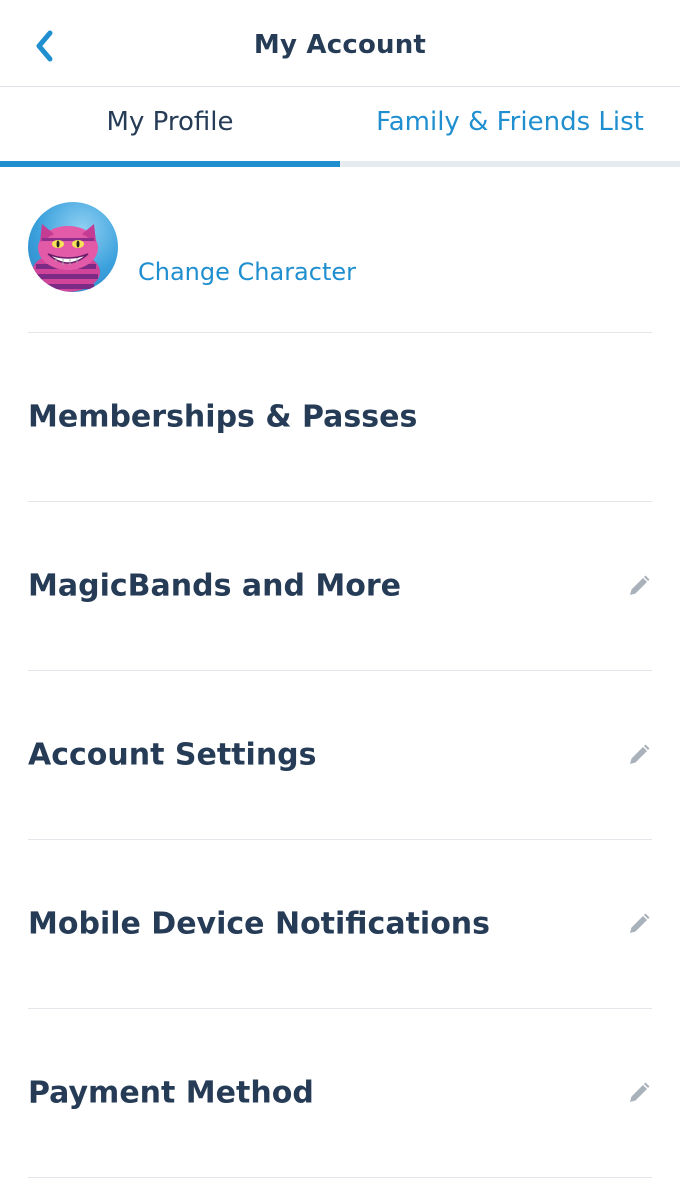 The image size is (680, 1200). I want to click on tab-bar: My Profile Family & Friends List, so click(340, 127).